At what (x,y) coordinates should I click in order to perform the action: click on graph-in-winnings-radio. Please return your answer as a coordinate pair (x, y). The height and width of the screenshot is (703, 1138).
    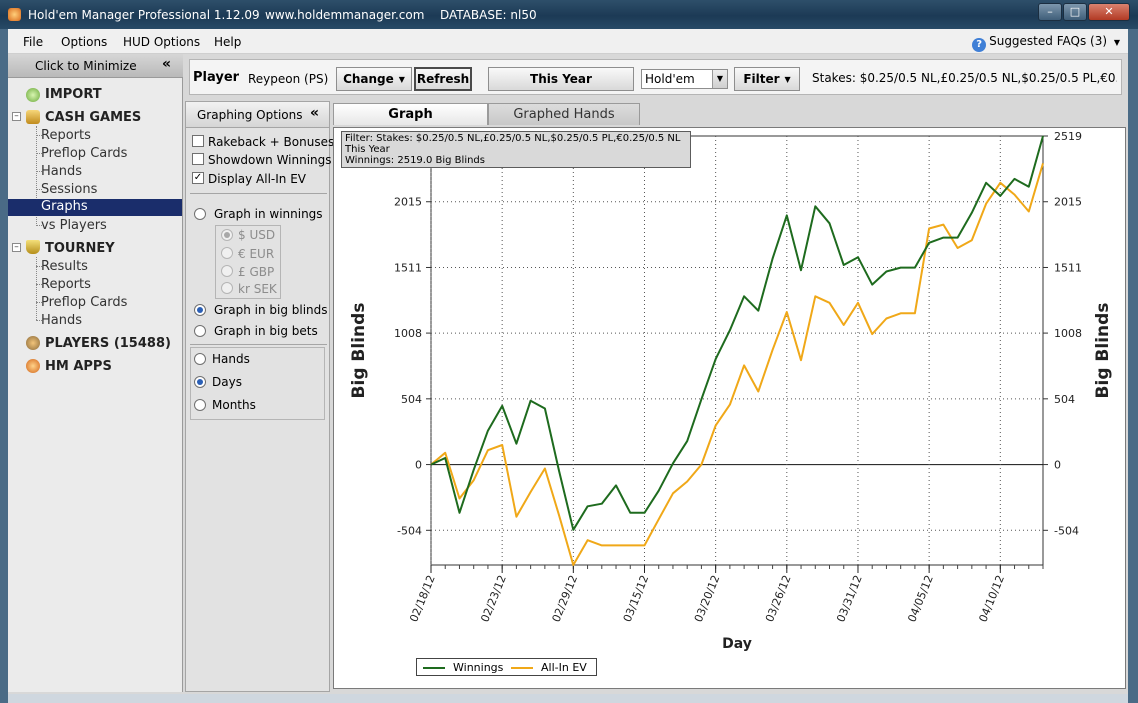
    Looking at the image, I should click on (200, 214).